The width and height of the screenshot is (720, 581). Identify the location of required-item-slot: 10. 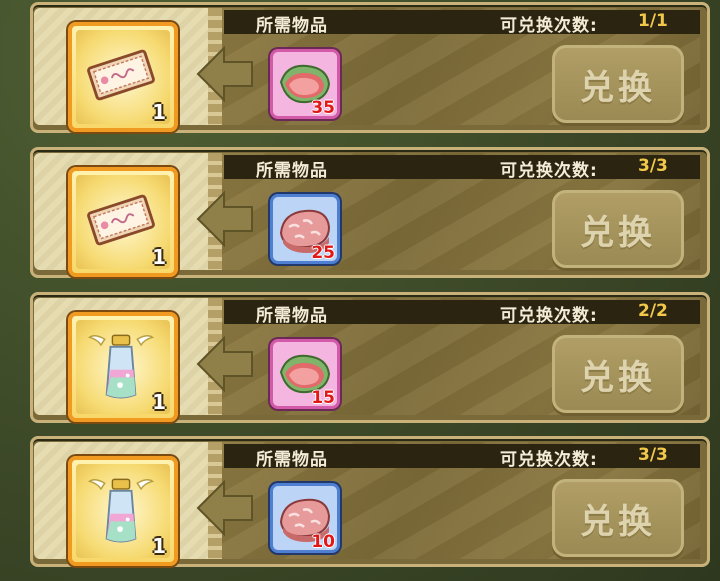
(305, 518).